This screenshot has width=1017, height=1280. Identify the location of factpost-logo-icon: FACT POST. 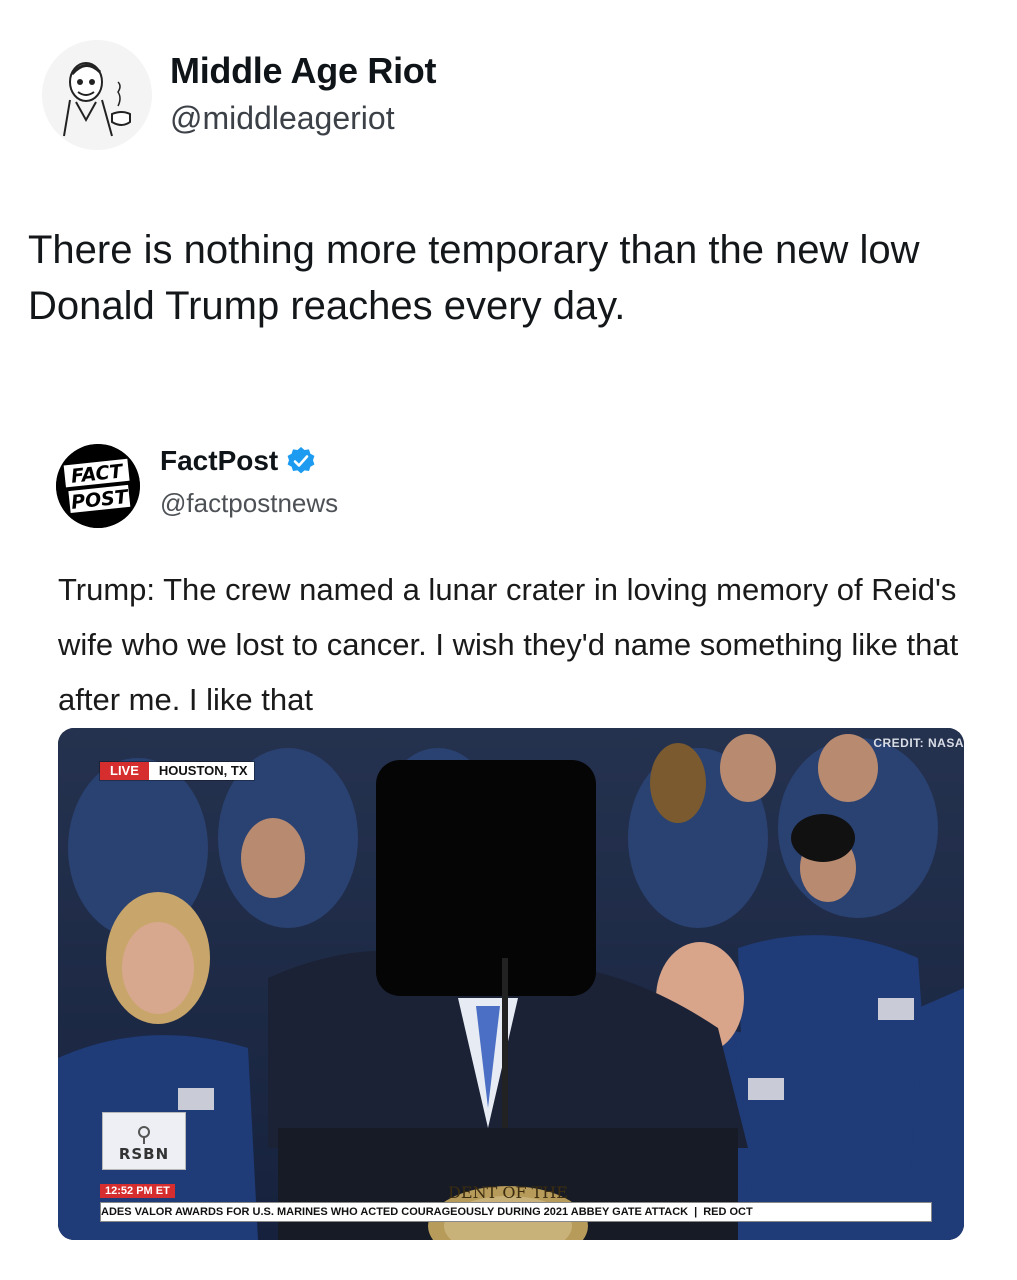
(98, 486).